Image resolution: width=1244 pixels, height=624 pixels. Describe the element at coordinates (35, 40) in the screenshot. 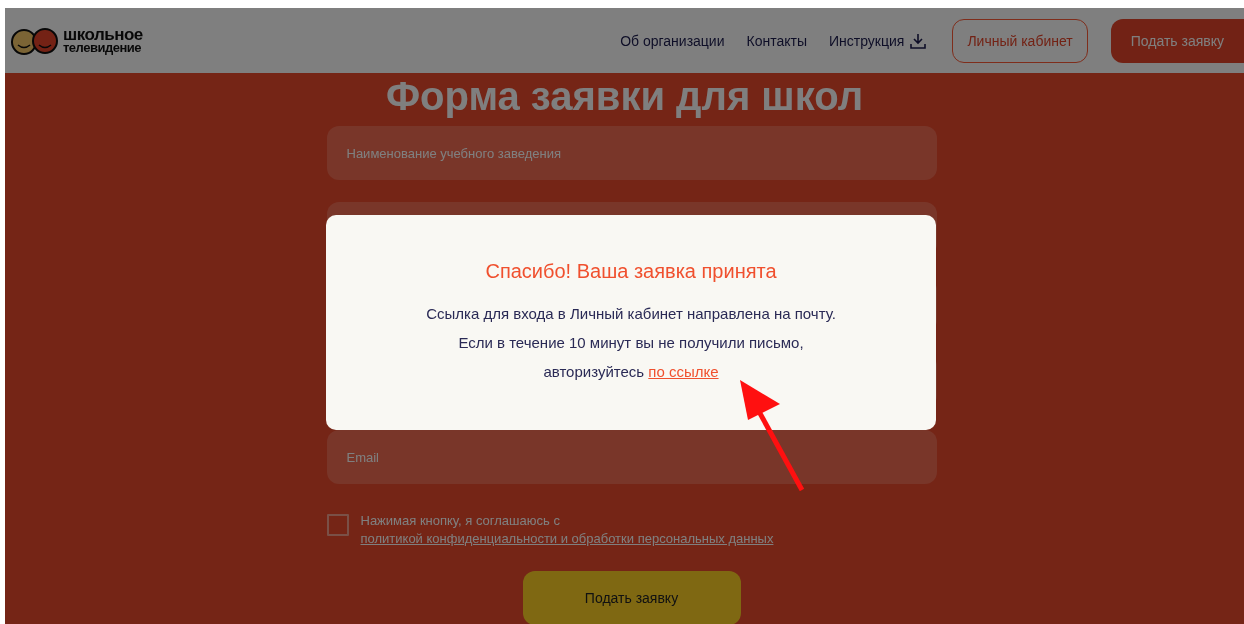

I see `faces-logo-icon` at that location.